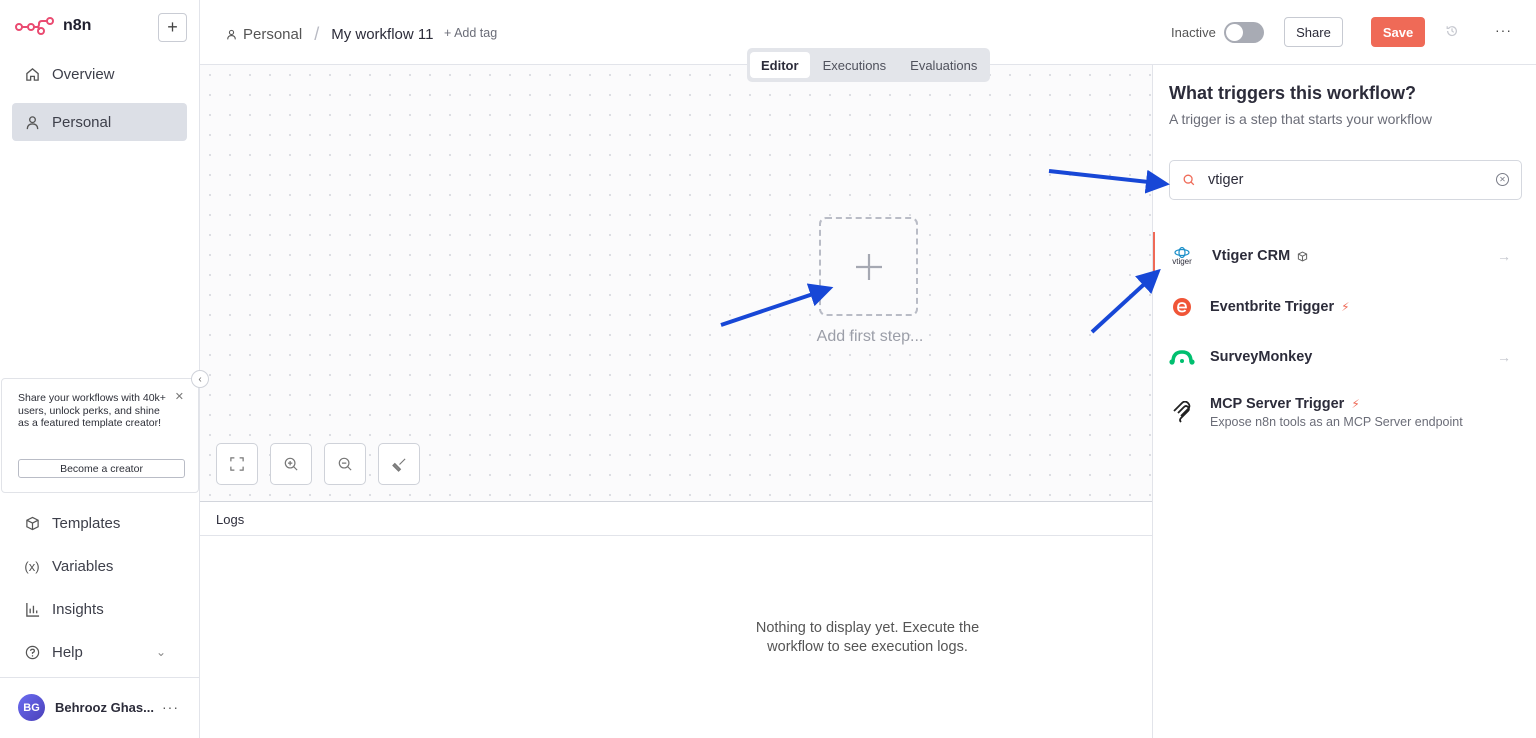  I want to click on broom-icon, so click(398, 464).